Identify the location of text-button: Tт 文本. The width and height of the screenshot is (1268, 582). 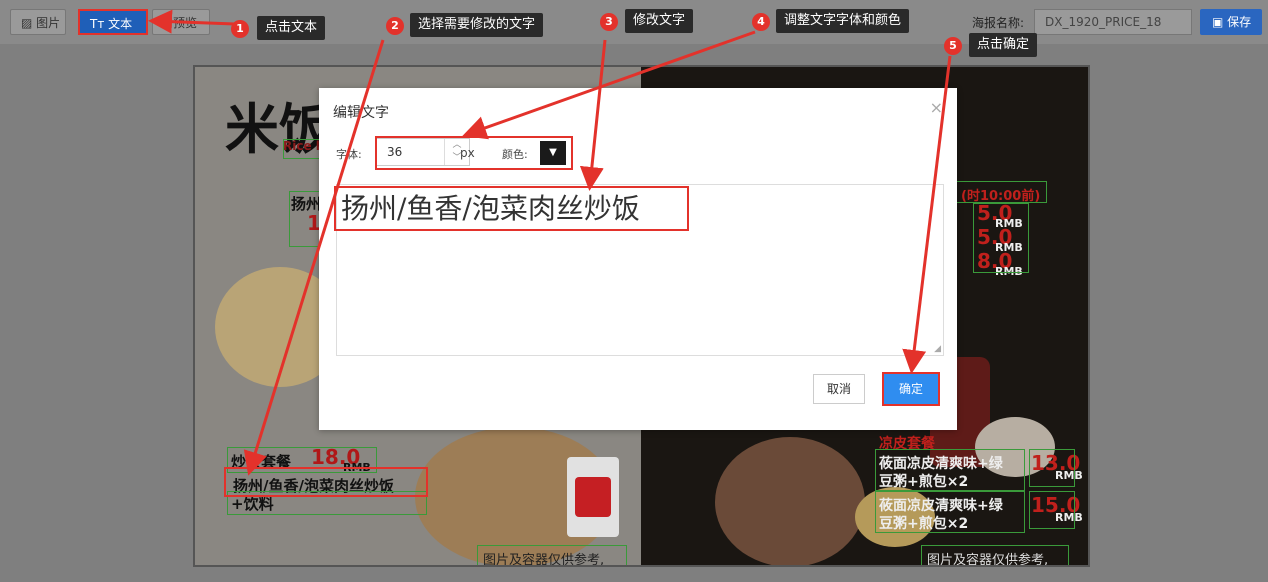
(113, 22).